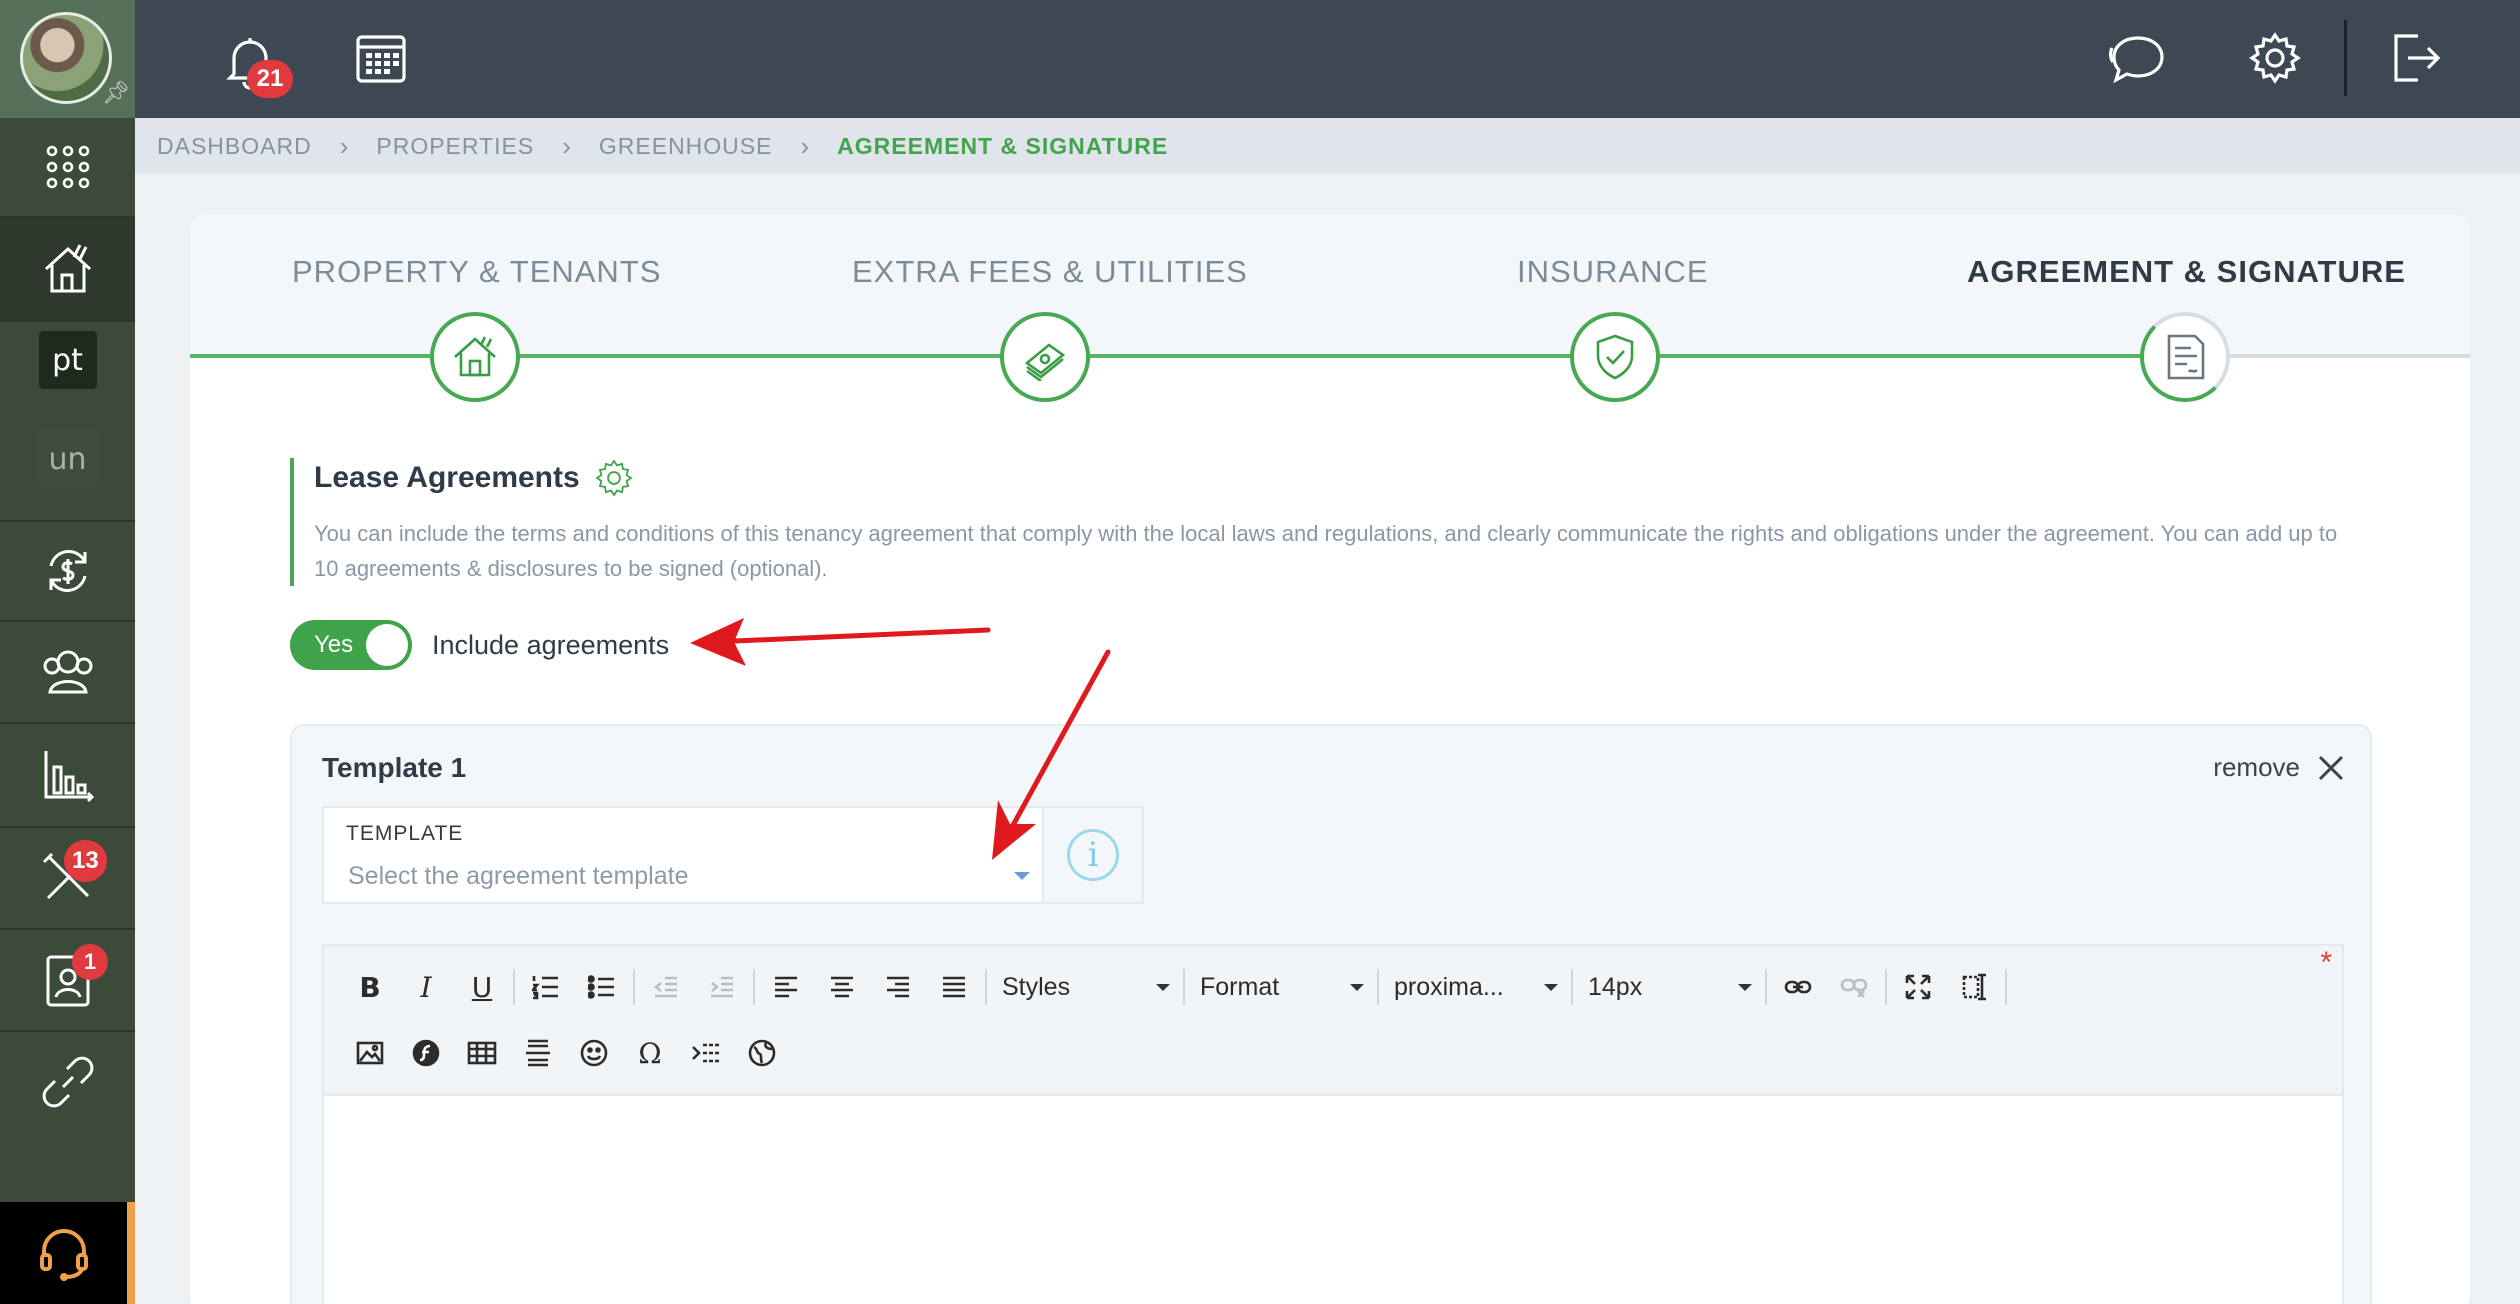 Image resolution: width=2520 pixels, height=1304 pixels. I want to click on sidebar-item-reports, so click(67, 776).